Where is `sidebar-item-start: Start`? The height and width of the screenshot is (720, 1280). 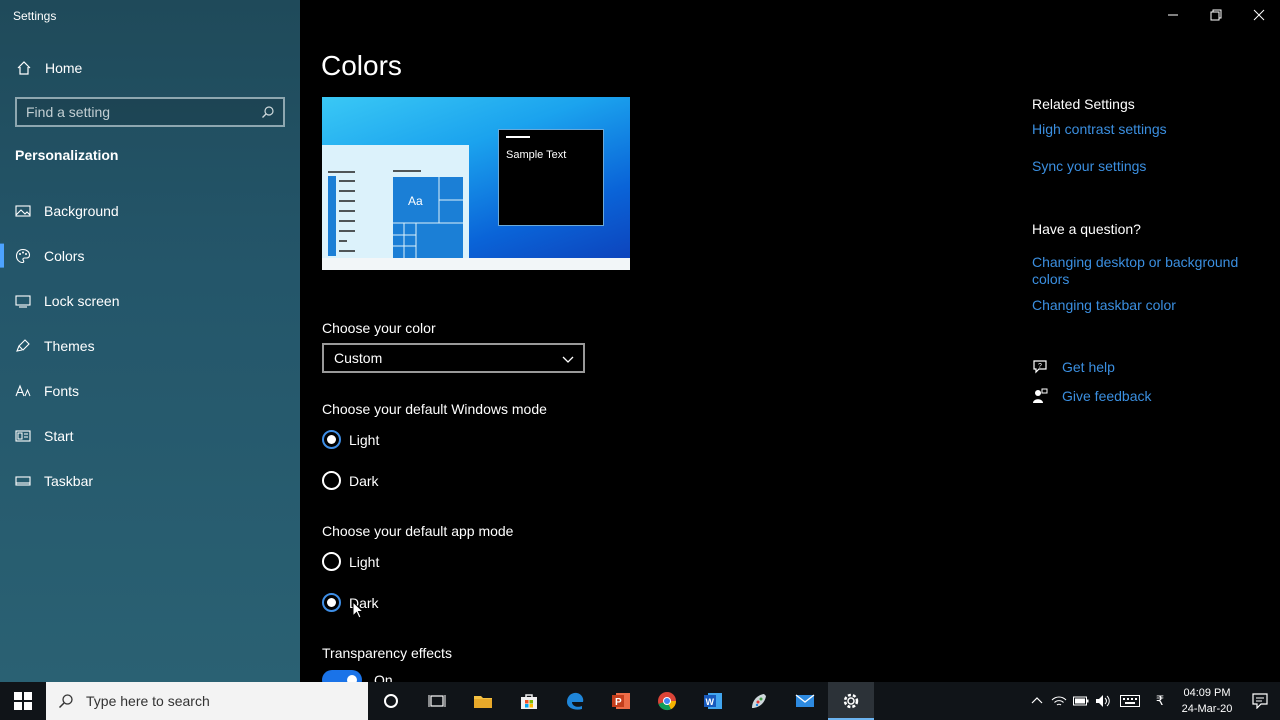 sidebar-item-start: Start is located at coordinates (150, 435).